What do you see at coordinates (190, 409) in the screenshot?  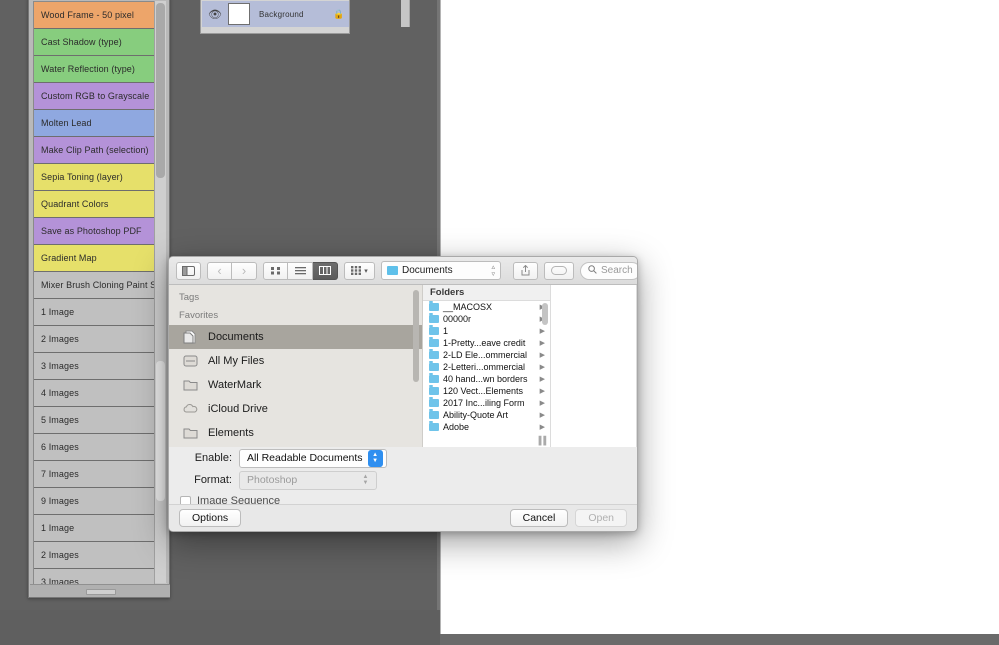 I see `cloud-icon` at bounding box center [190, 409].